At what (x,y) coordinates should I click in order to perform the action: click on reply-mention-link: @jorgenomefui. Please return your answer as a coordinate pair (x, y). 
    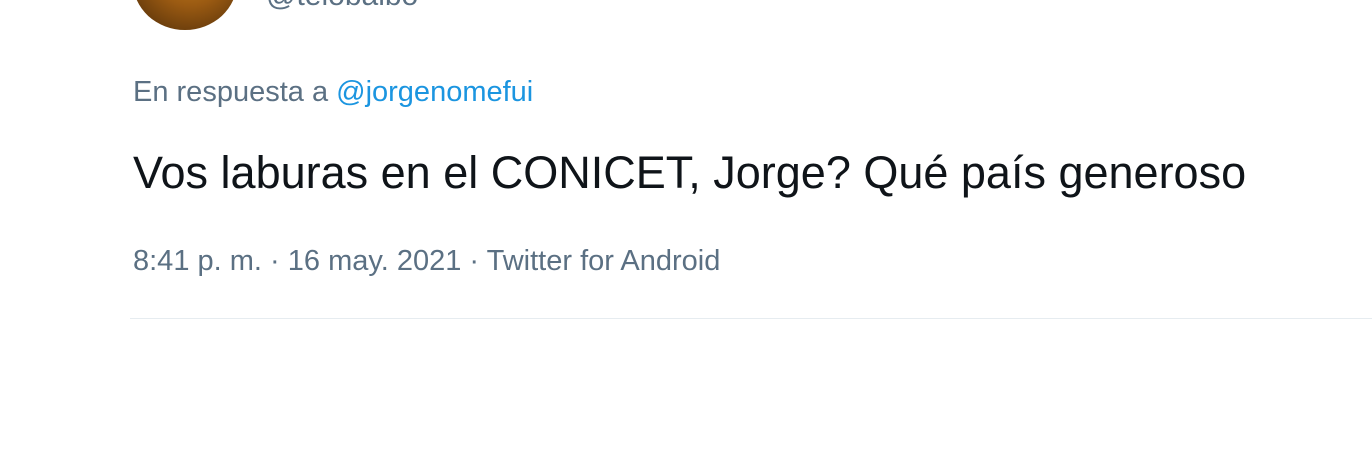
    Looking at the image, I should click on (434, 92).